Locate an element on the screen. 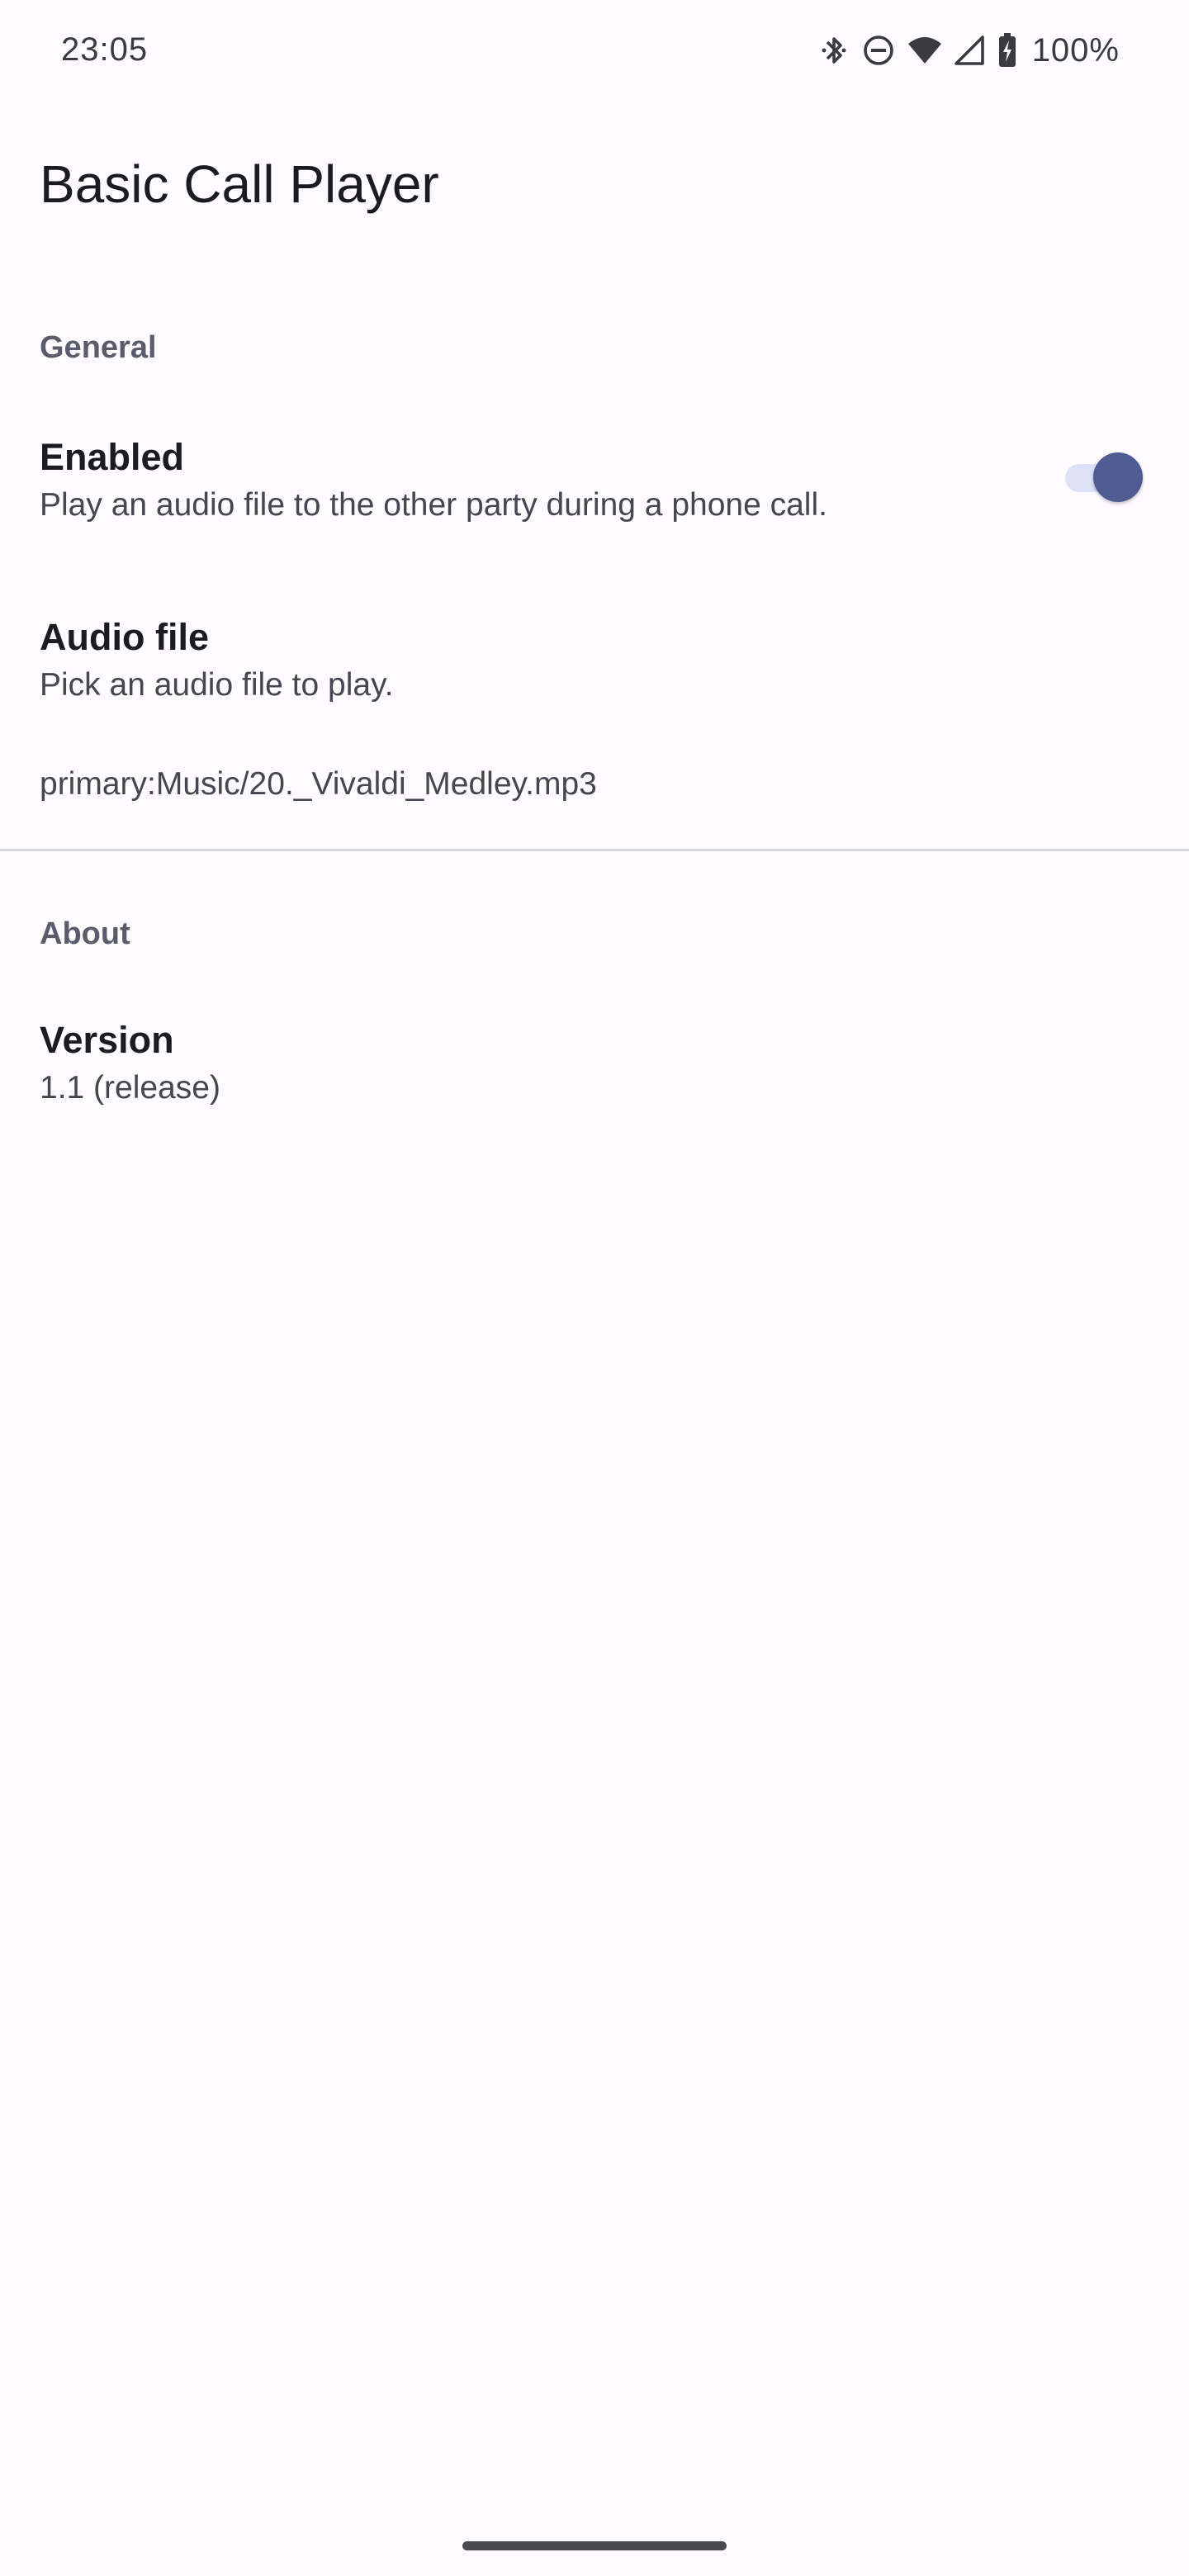  pref-version-title: Version is located at coordinates (107, 1040).